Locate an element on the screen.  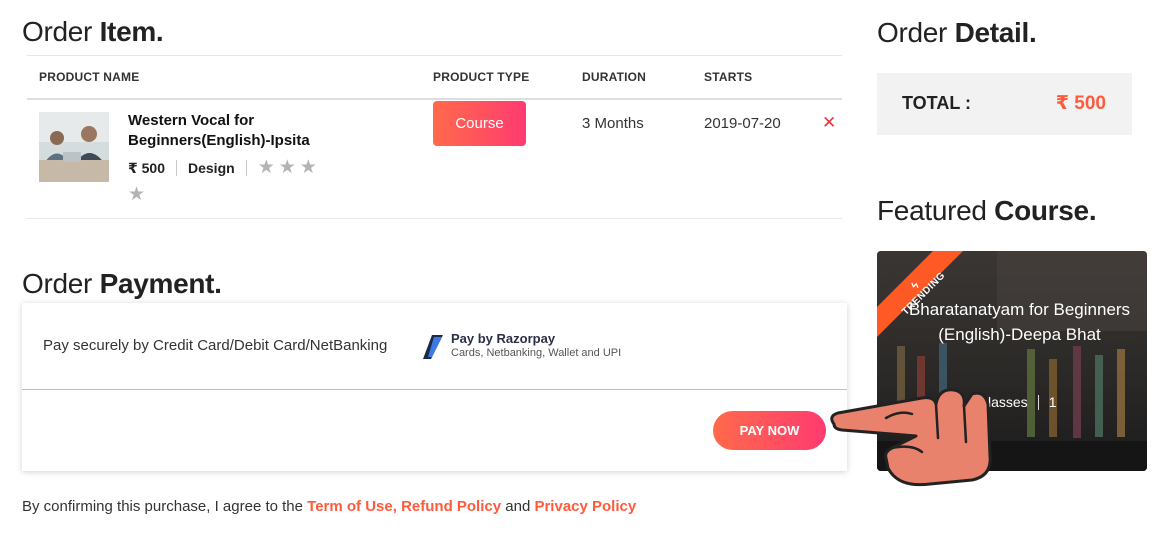
product-image is located at coordinates (74, 147).